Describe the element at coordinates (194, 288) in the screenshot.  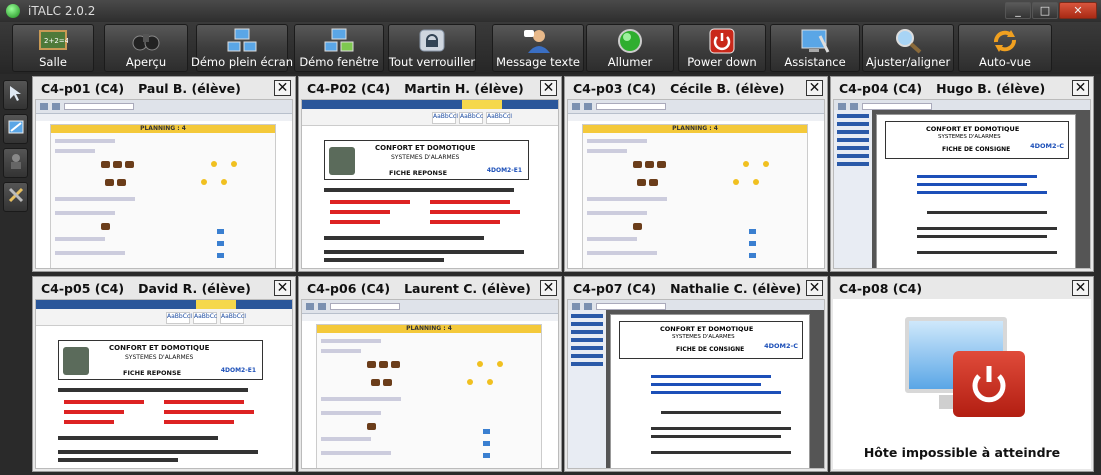
I see `user-label: David R. (élève)` at that location.